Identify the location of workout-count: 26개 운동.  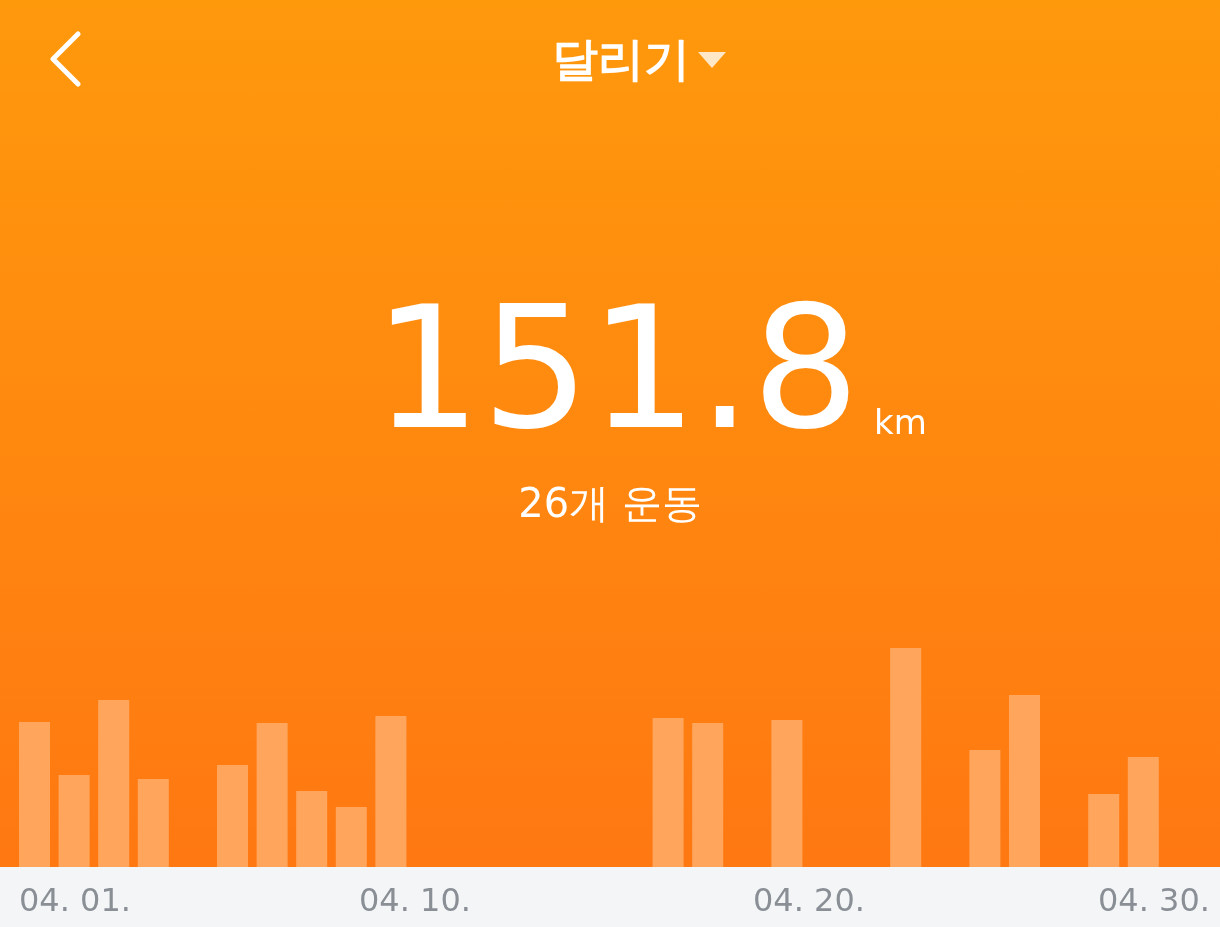
(610, 503).